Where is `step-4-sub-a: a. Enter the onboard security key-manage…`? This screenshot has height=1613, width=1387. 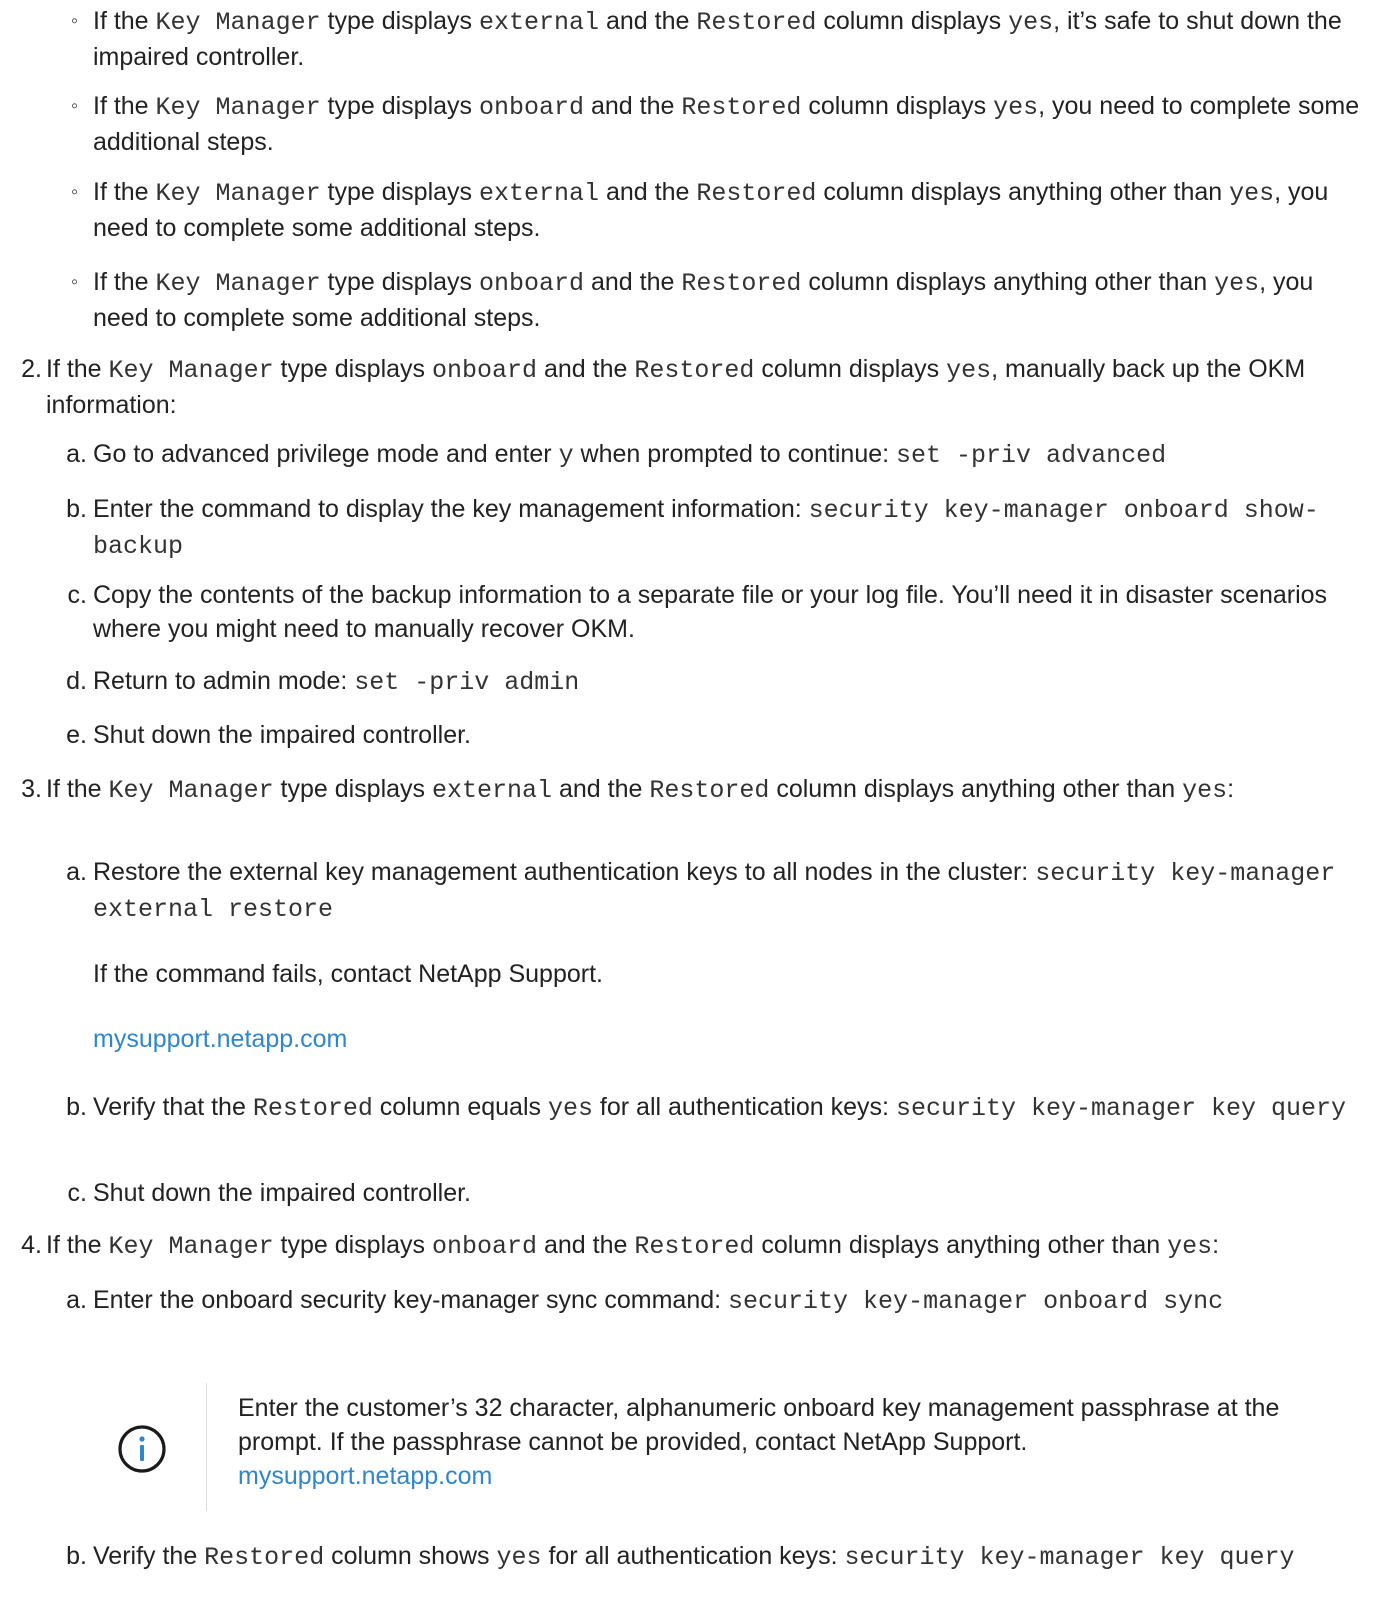
step-4-sub-a: a. Enter the onboard security key-manage… is located at coordinates (713, 1301).